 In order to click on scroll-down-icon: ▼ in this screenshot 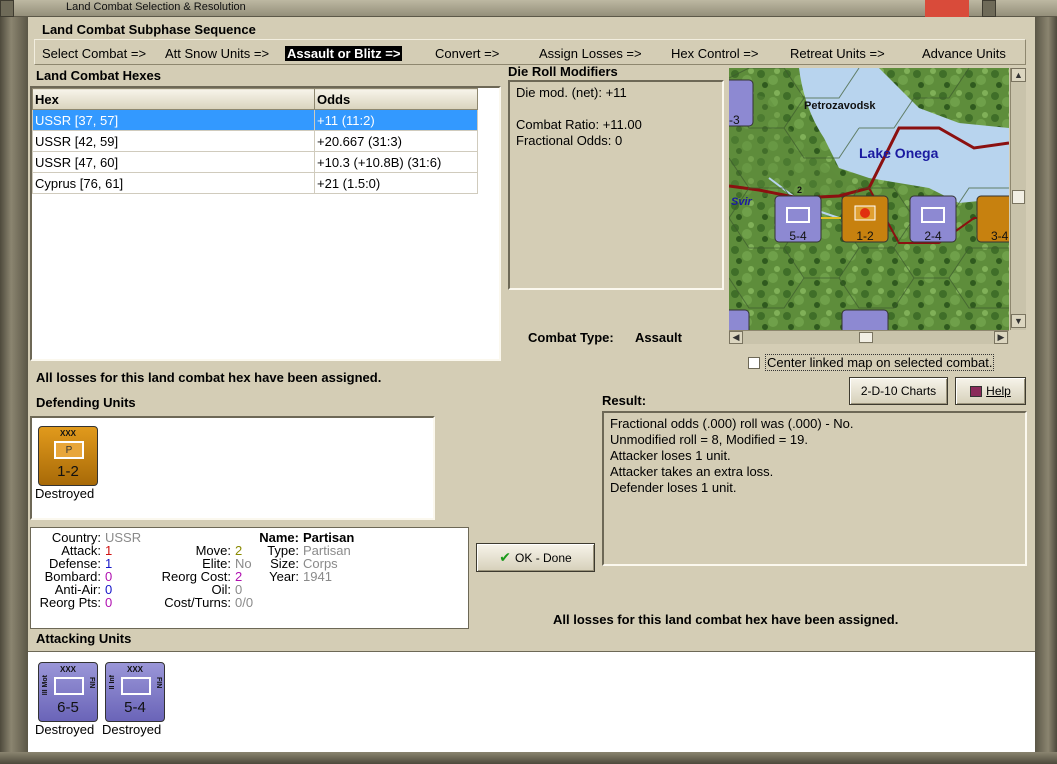, I will do `click(1018, 321)`.